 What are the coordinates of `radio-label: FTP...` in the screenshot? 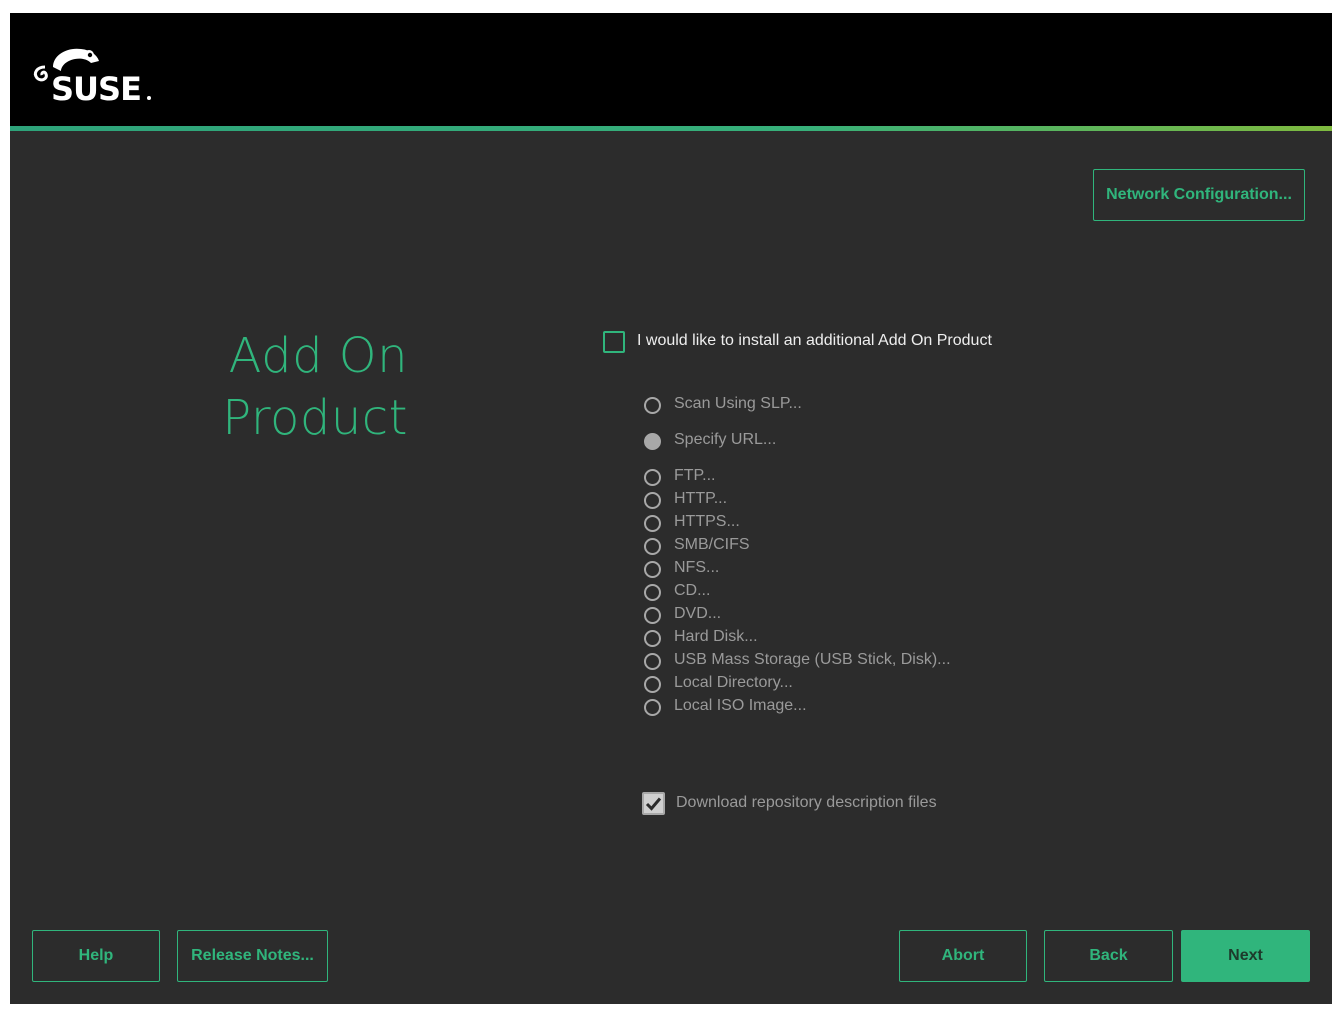 It's located at (695, 475).